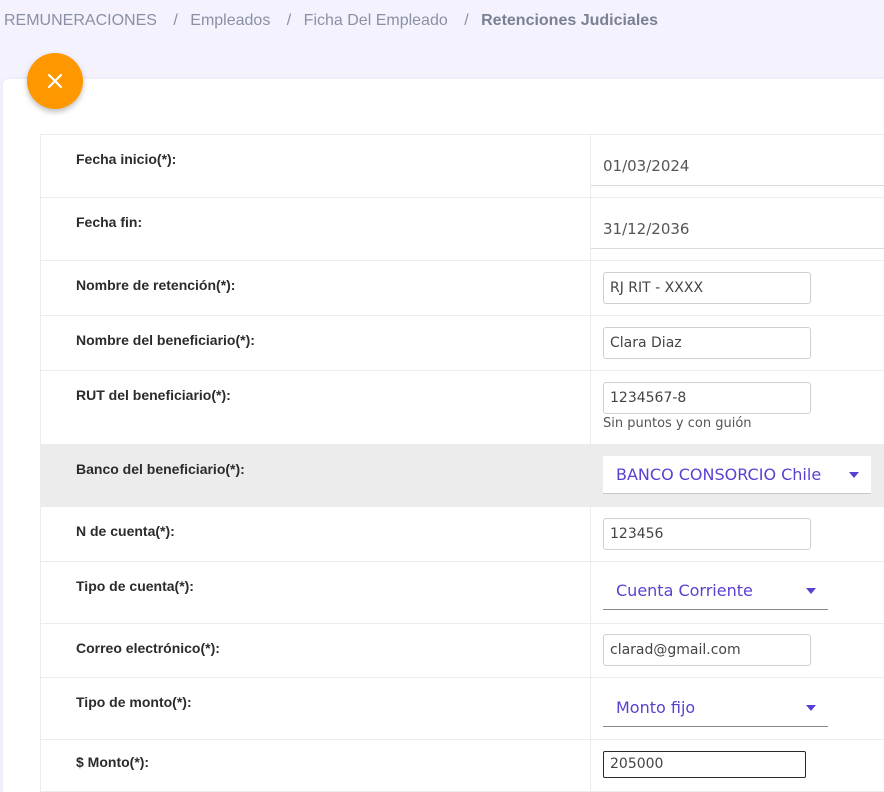  I want to click on fecha-fin-label: Fecha fin:, so click(316, 229).